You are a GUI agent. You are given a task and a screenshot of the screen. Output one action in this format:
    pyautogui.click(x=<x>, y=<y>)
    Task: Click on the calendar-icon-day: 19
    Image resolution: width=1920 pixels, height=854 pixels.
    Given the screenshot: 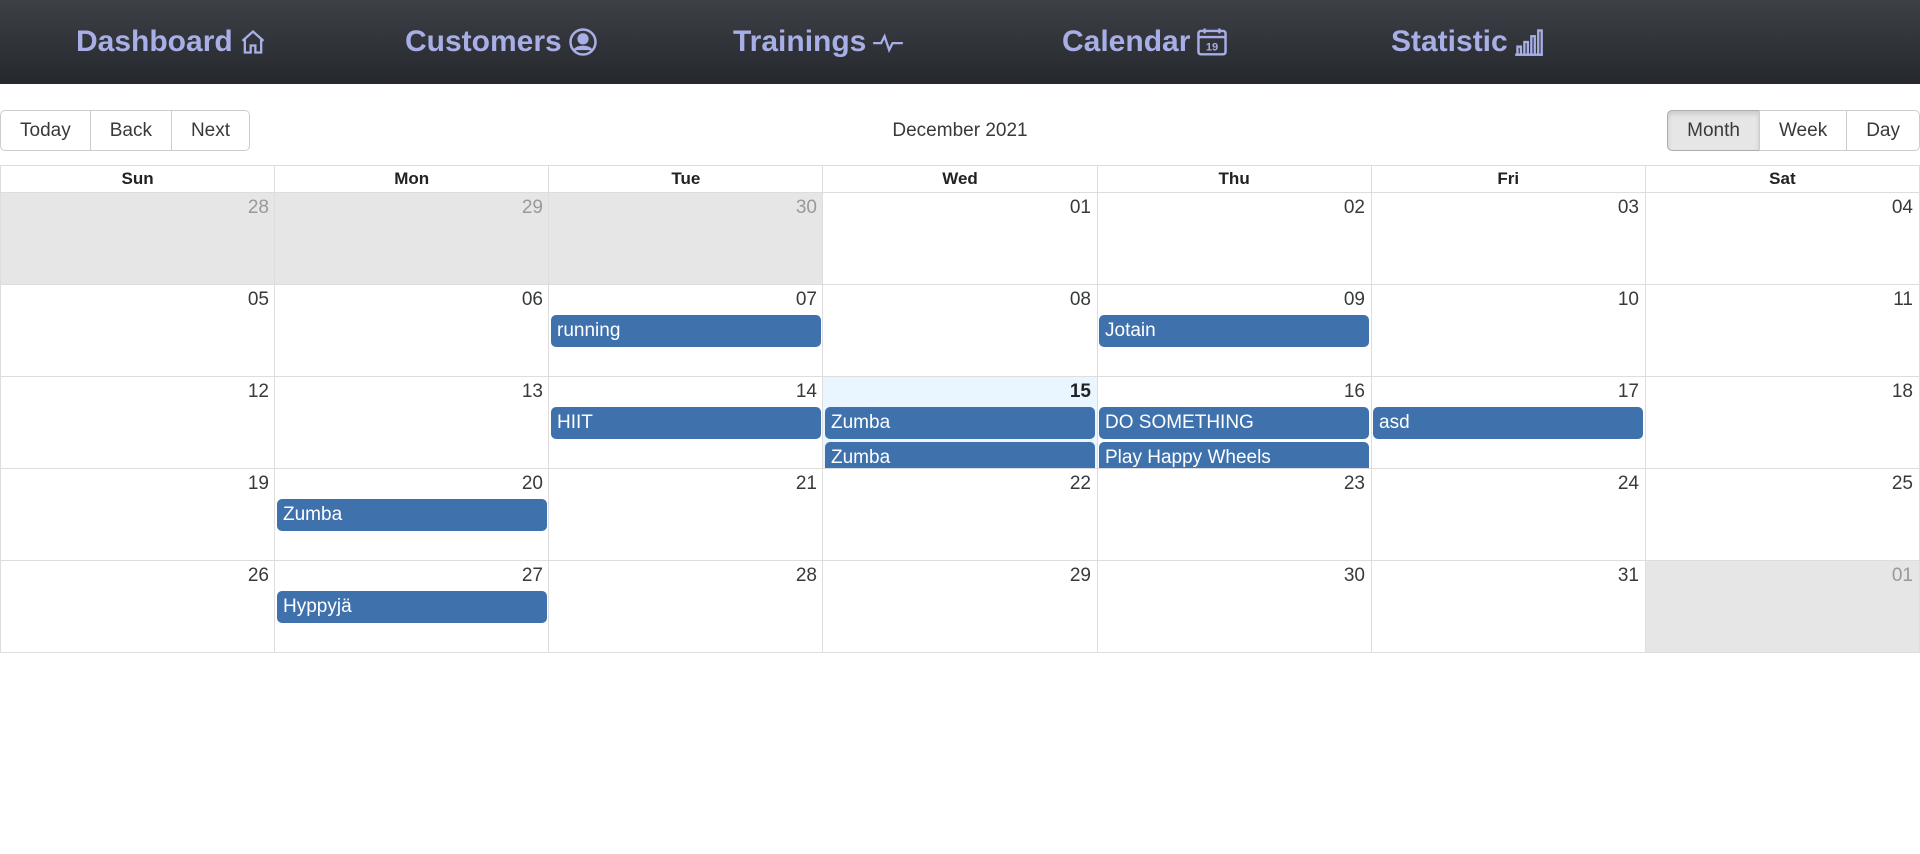 What is the action you would take?
    pyautogui.click(x=1212, y=48)
    